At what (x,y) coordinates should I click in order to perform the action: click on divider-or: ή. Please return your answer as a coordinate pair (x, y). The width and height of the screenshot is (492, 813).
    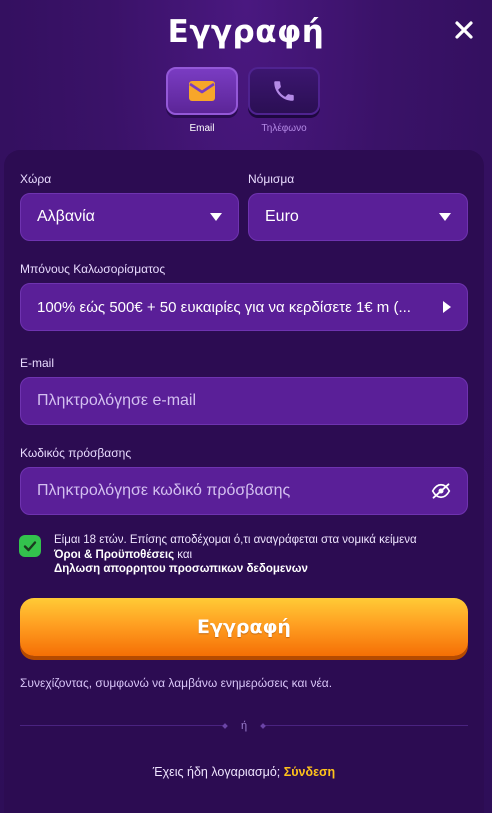
    Looking at the image, I should click on (244, 725).